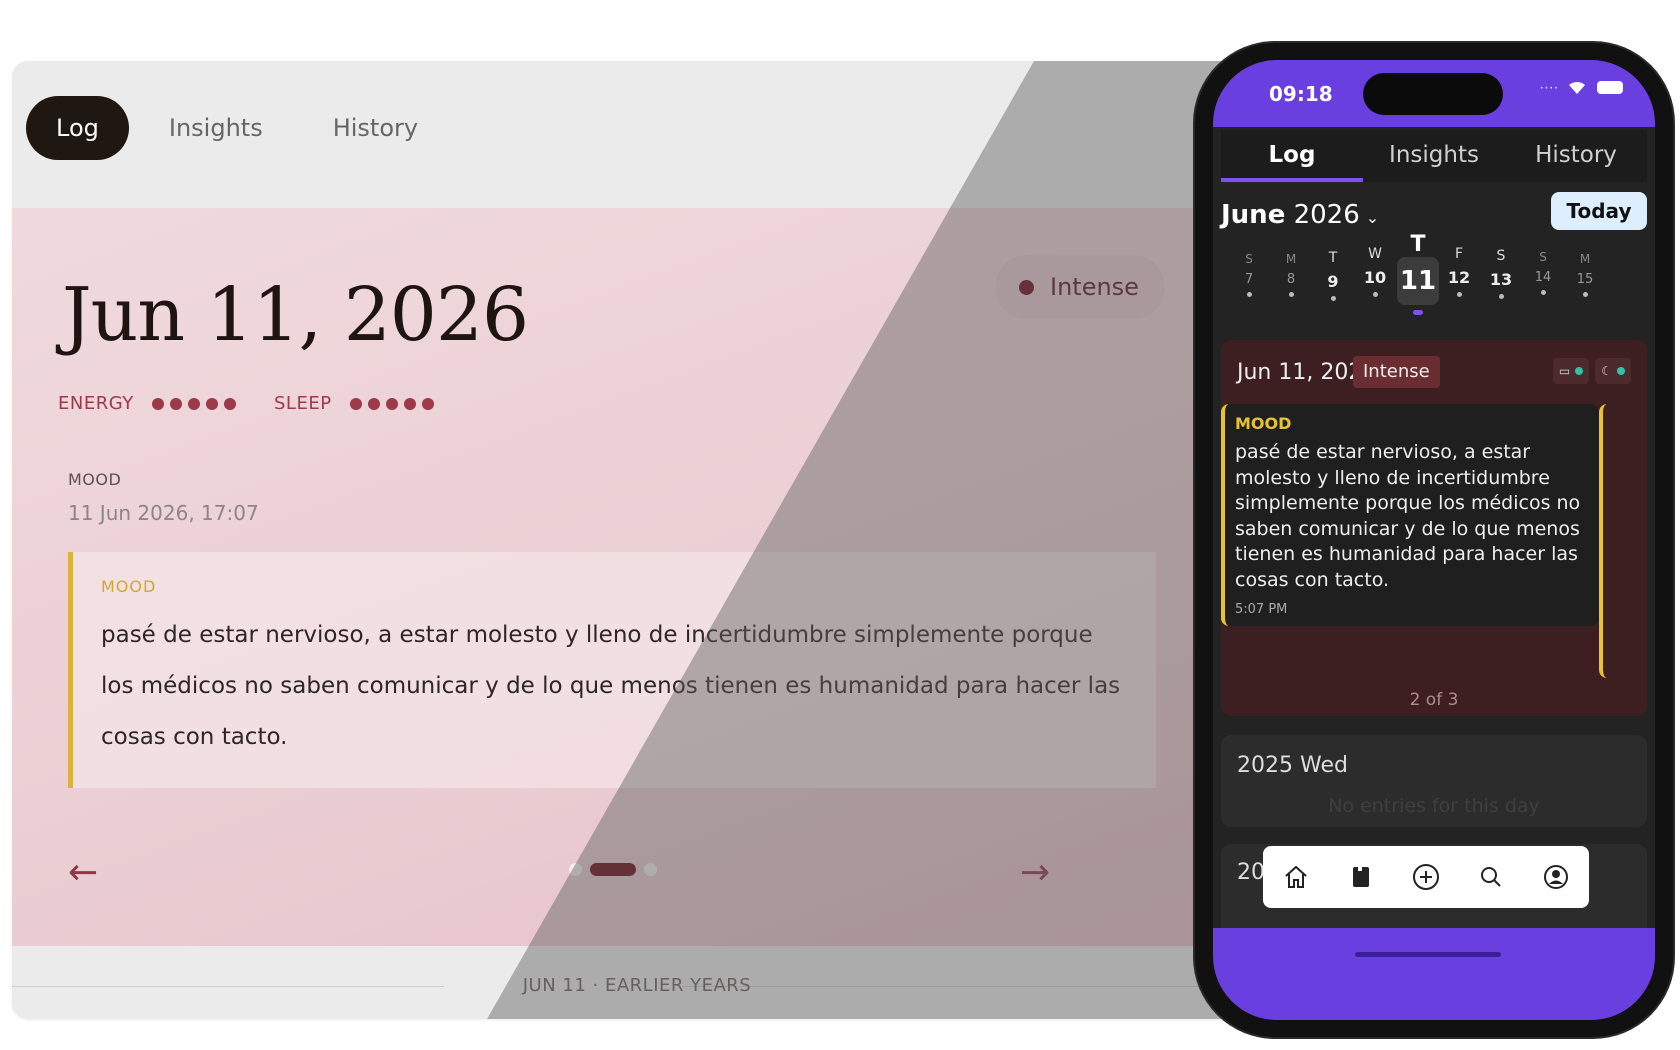 Image resolution: width=1680 pixels, height=1050 pixels. What do you see at coordinates (1372, 217) in the screenshot?
I see `chevron-down-icon: ⌄` at bounding box center [1372, 217].